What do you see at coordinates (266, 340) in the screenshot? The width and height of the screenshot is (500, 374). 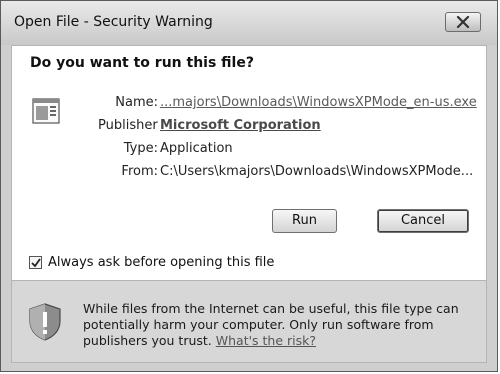 I see `whats-the-risk-link: What's the risk?` at bounding box center [266, 340].